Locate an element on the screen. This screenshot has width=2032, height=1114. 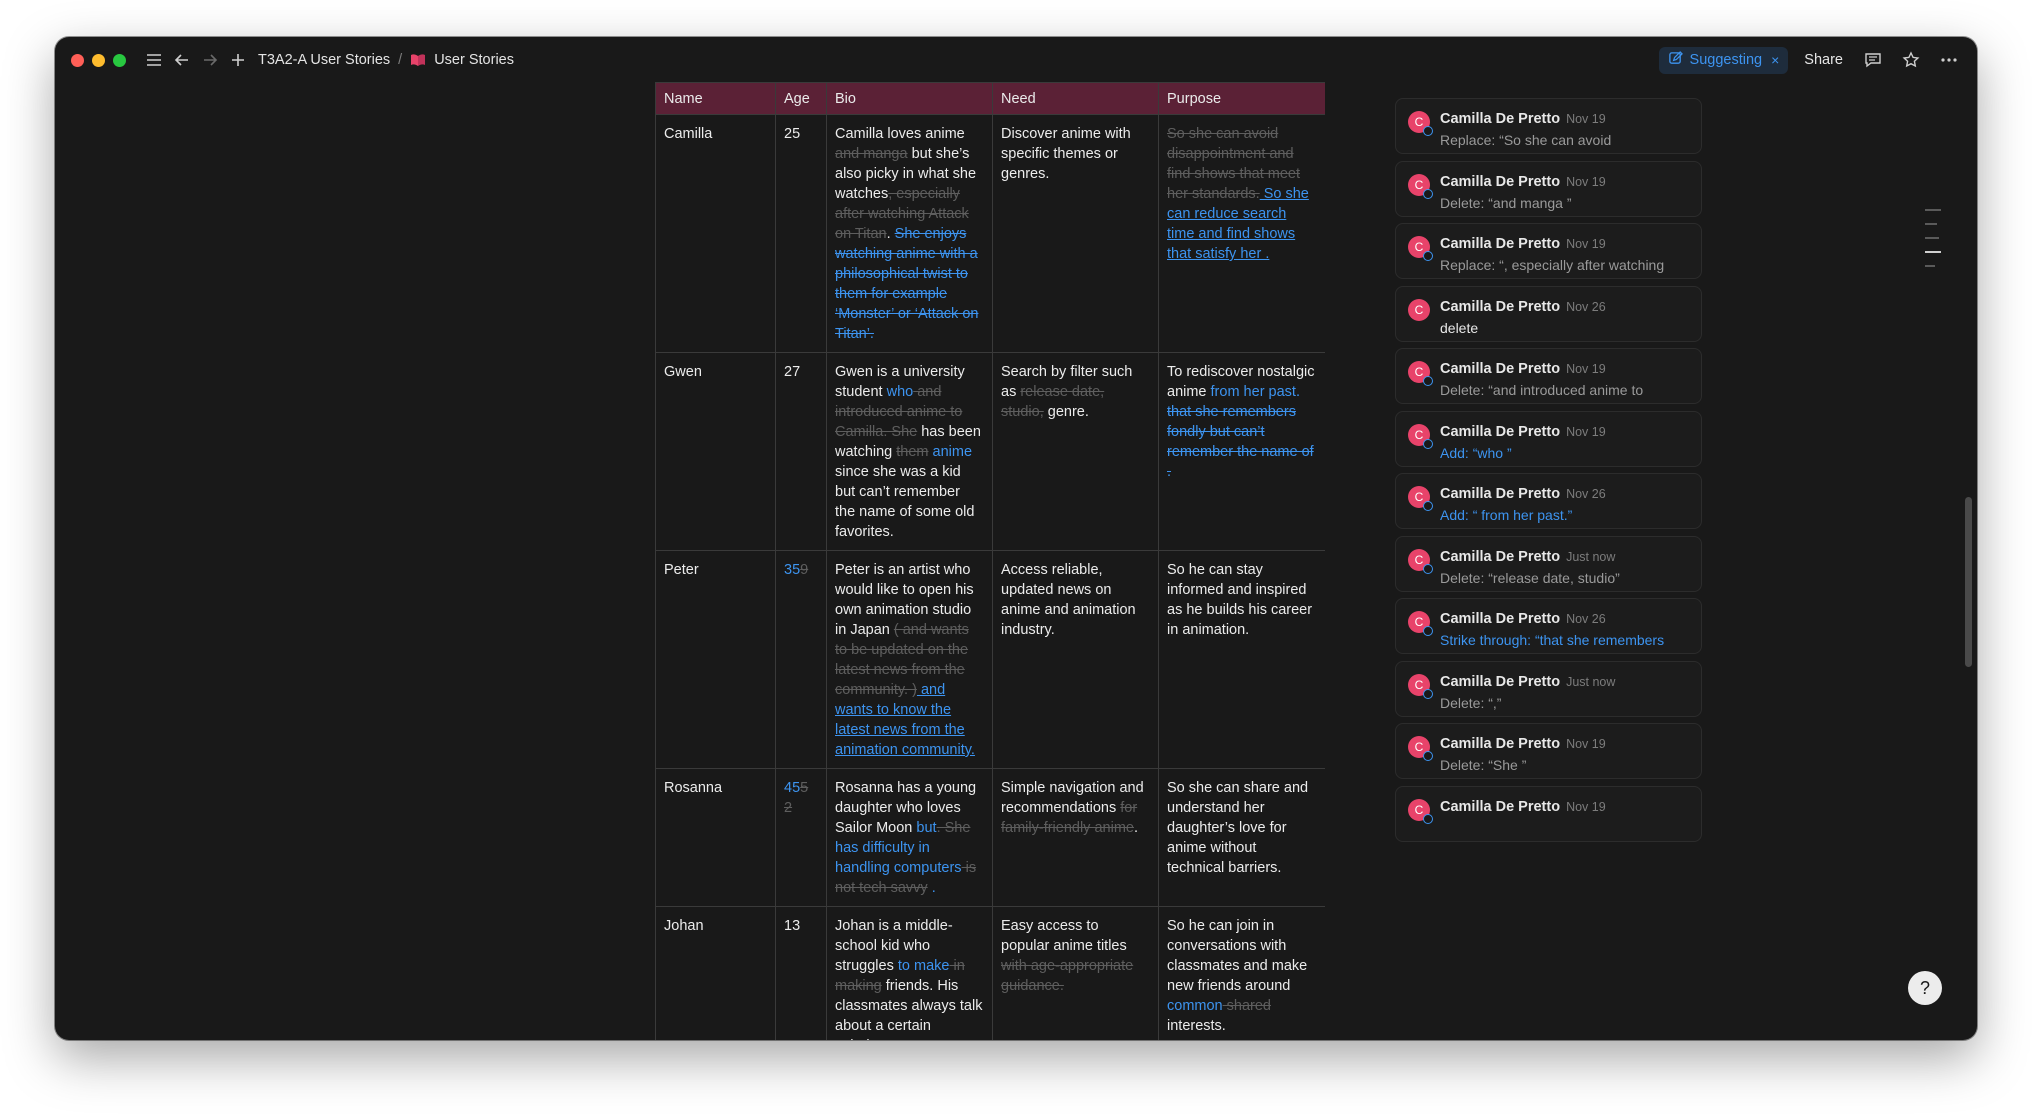
suggested-insertion: . is located at coordinates (932, 888).